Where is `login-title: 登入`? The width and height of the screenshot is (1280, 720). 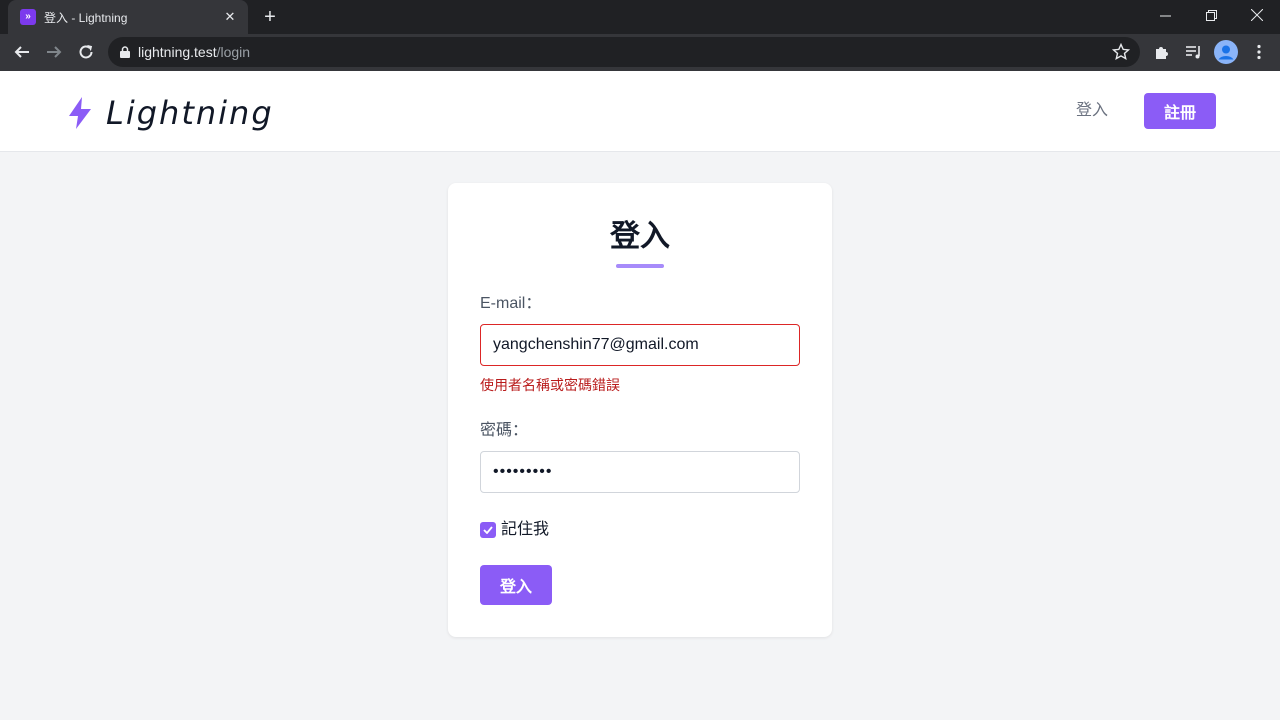 login-title: 登入 is located at coordinates (640, 236).